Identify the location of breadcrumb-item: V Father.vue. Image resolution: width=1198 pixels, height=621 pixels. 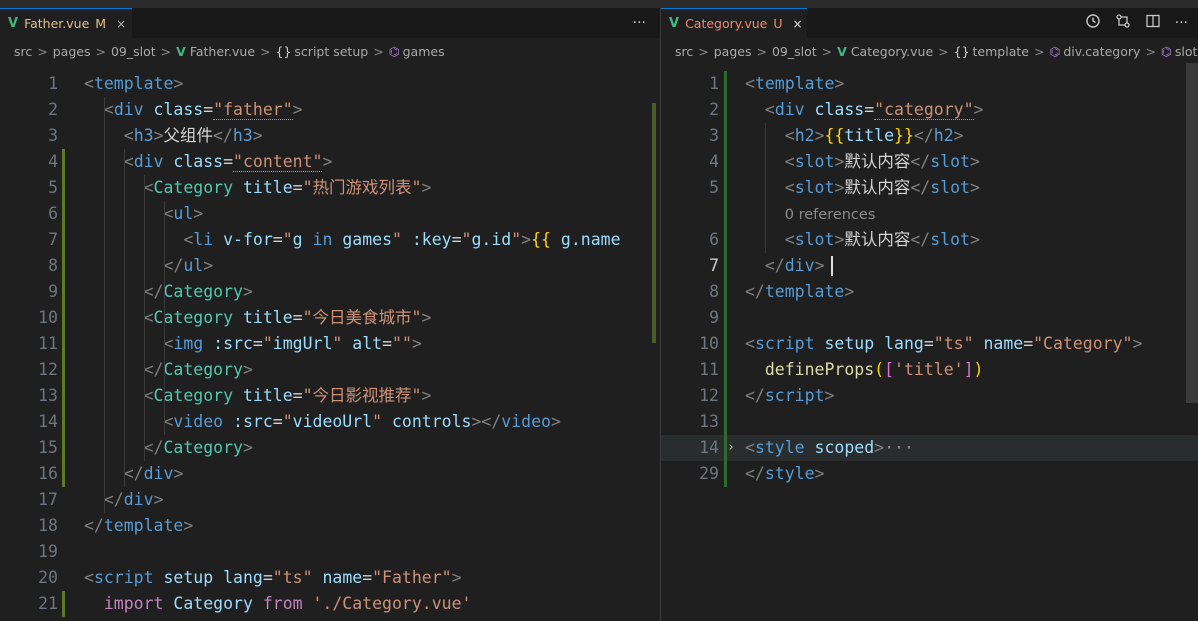
(215, 51).